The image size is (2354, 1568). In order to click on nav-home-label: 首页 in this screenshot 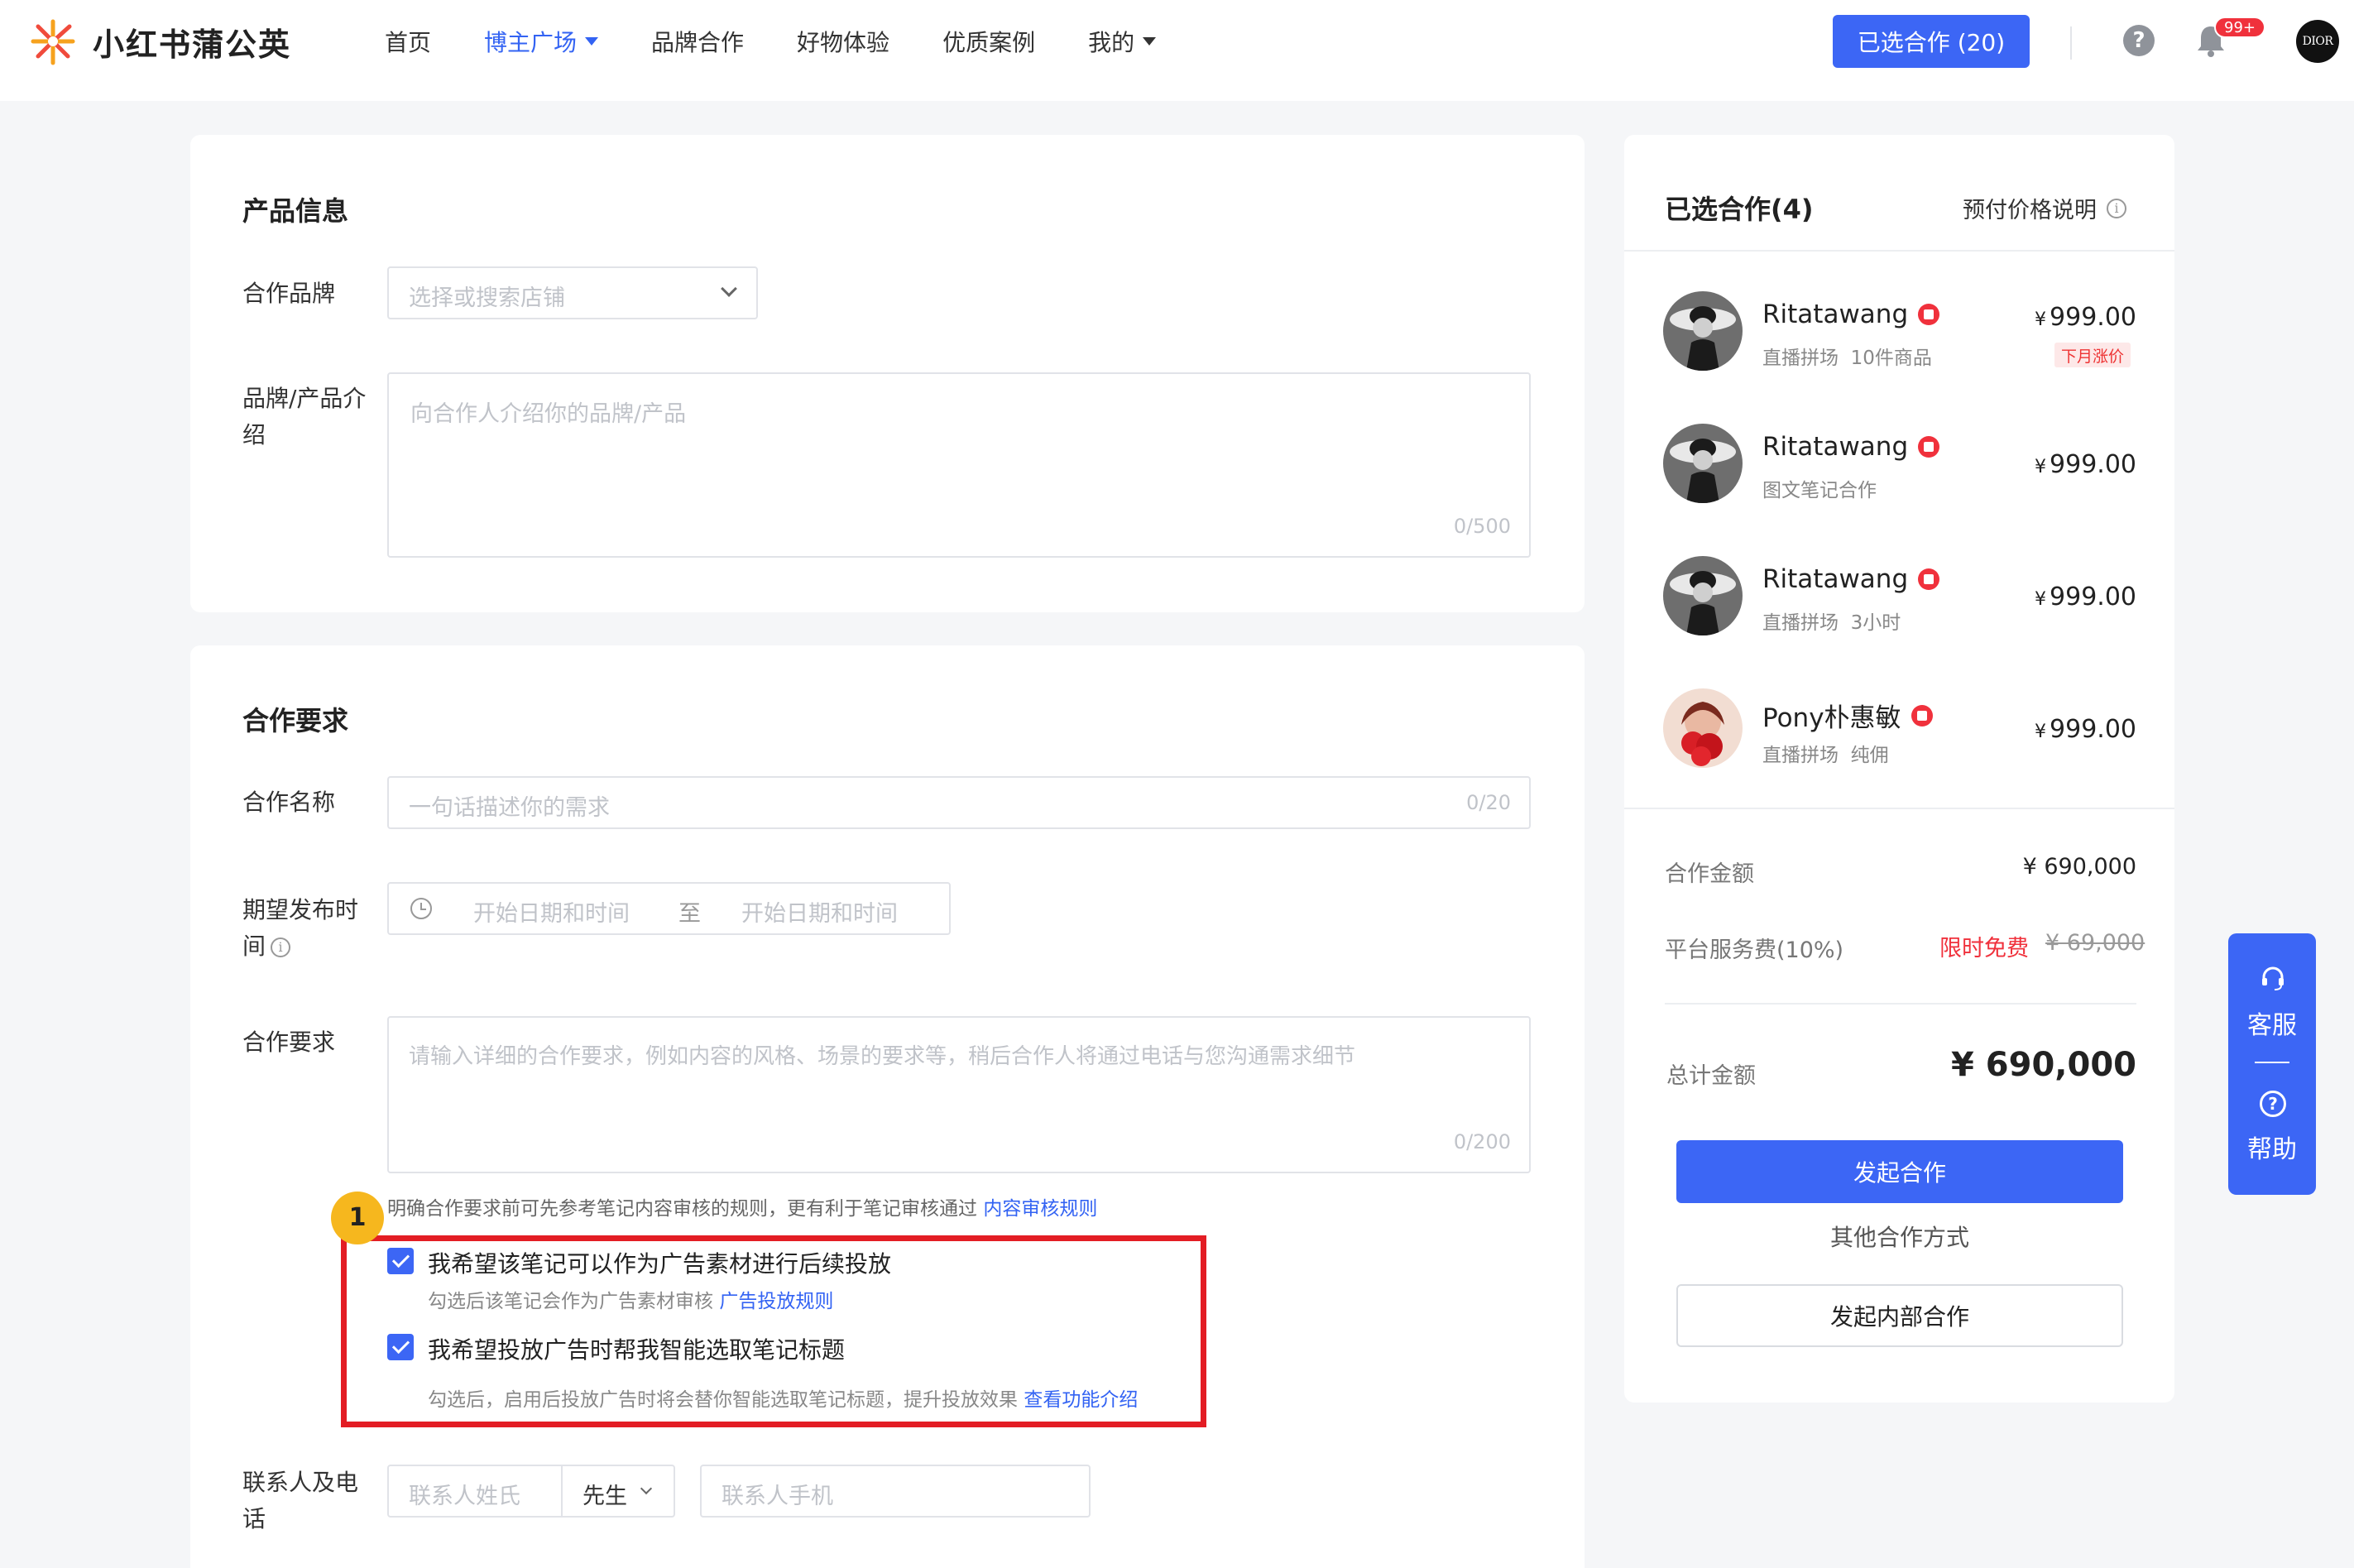, I will do `click(408, 43)`.